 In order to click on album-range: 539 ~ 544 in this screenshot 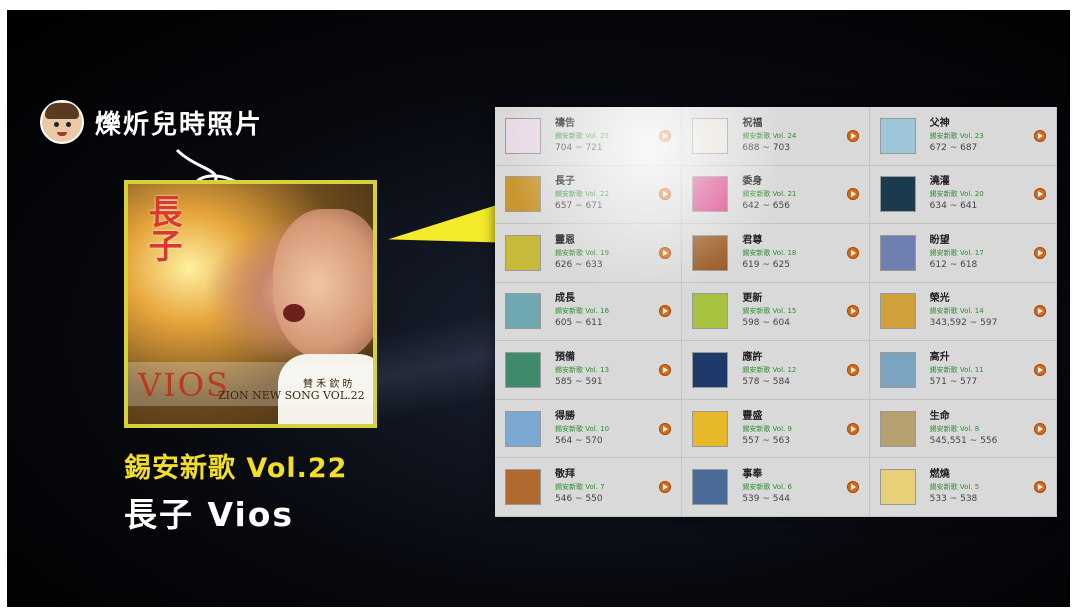, I will do `click(766, 499)`.